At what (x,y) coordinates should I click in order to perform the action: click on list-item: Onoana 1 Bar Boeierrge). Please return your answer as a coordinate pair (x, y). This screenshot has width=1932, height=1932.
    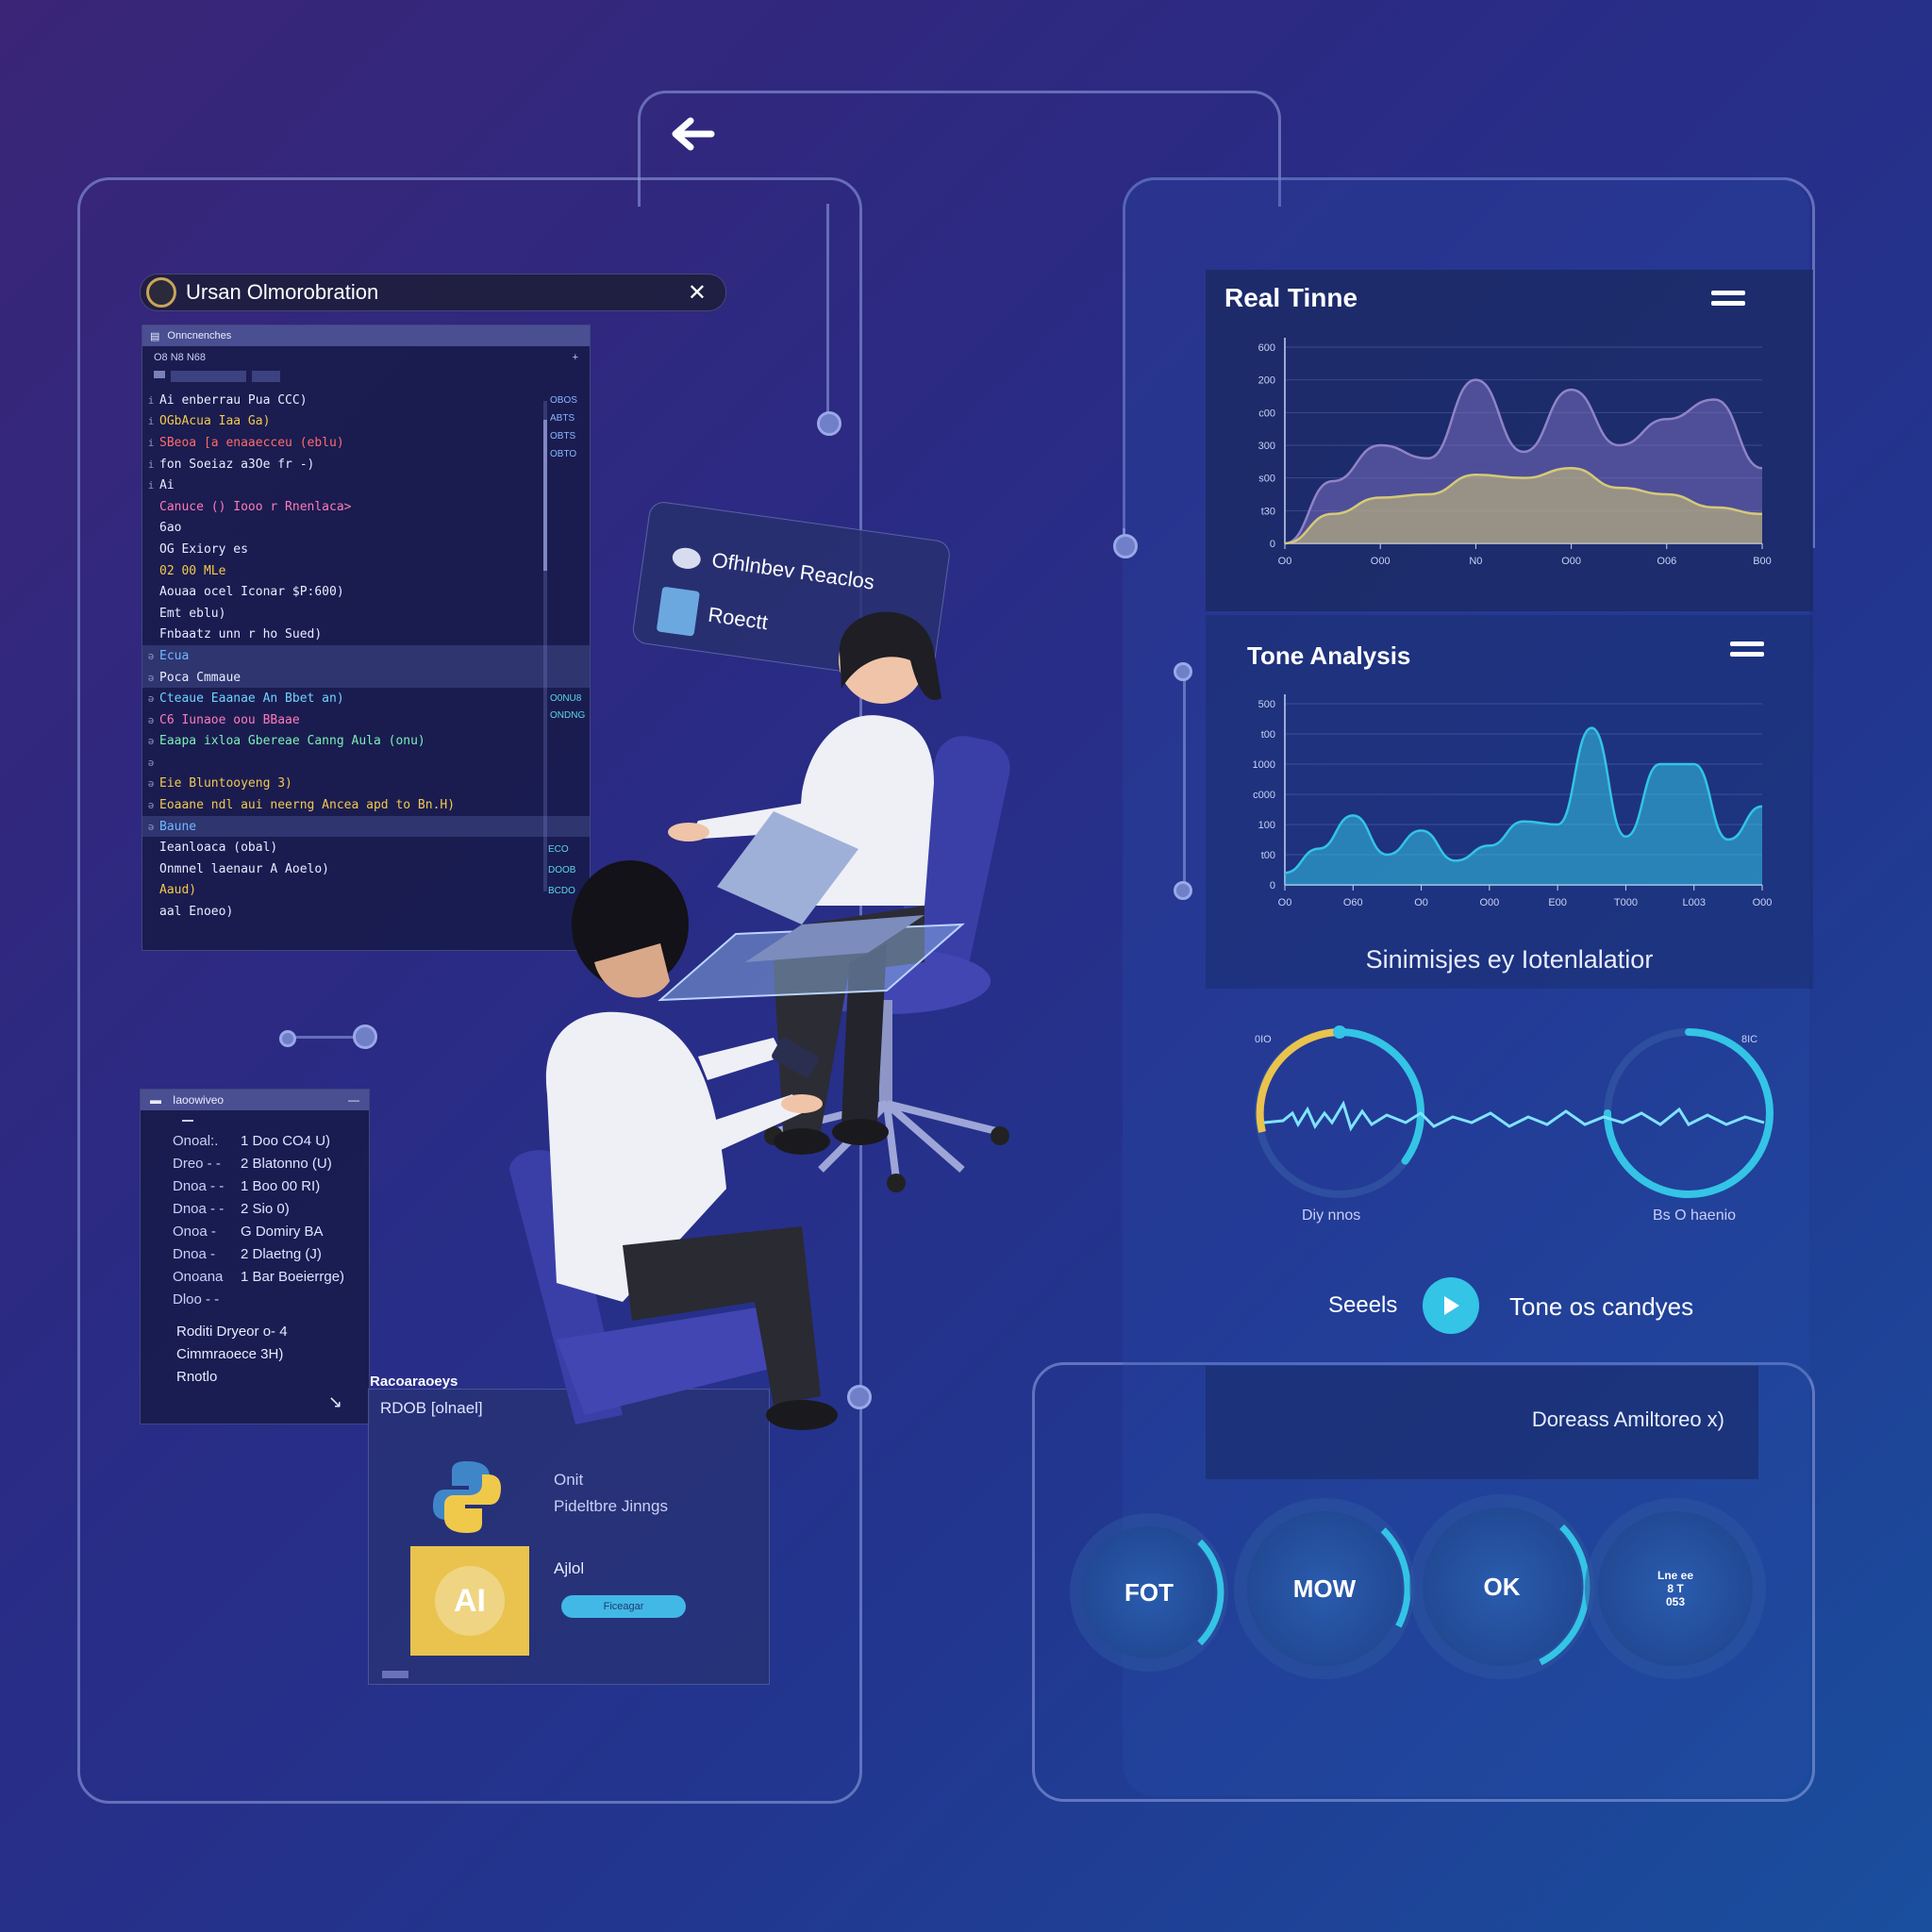
    Looking at the image, I should click on (271, 1277).